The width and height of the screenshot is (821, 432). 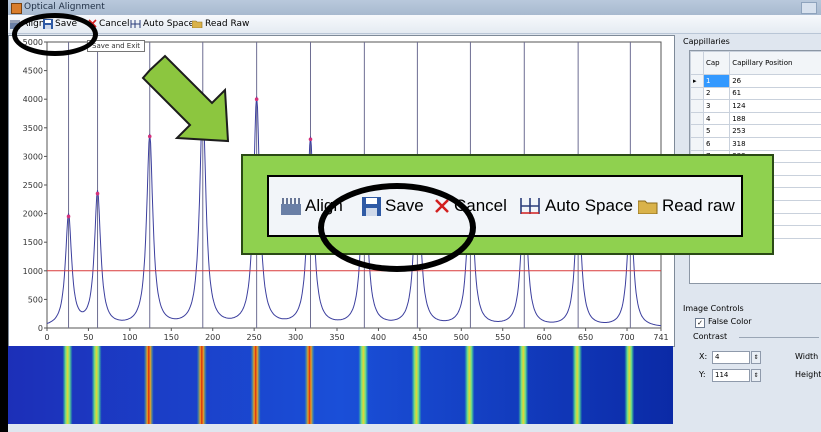 I want to click on cancel-label: Cancel, so click(x=114, y=23).